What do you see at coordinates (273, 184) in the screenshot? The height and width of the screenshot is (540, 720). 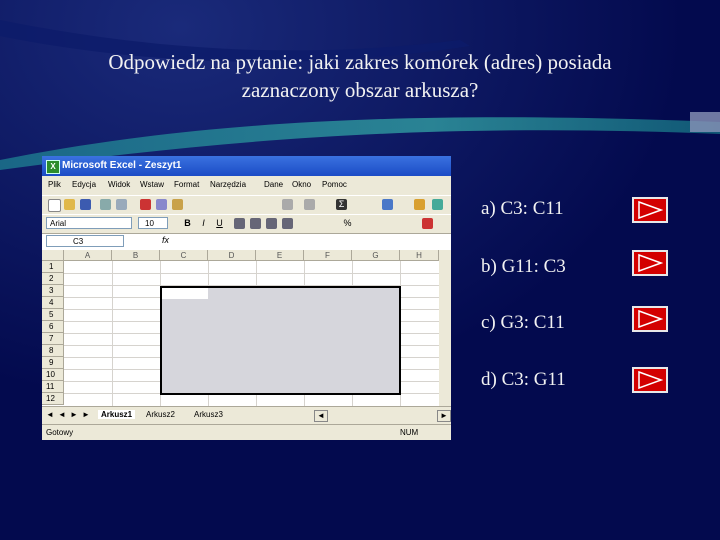 I see `menu-item-dane: Dane` at bounding box center [273, 184].